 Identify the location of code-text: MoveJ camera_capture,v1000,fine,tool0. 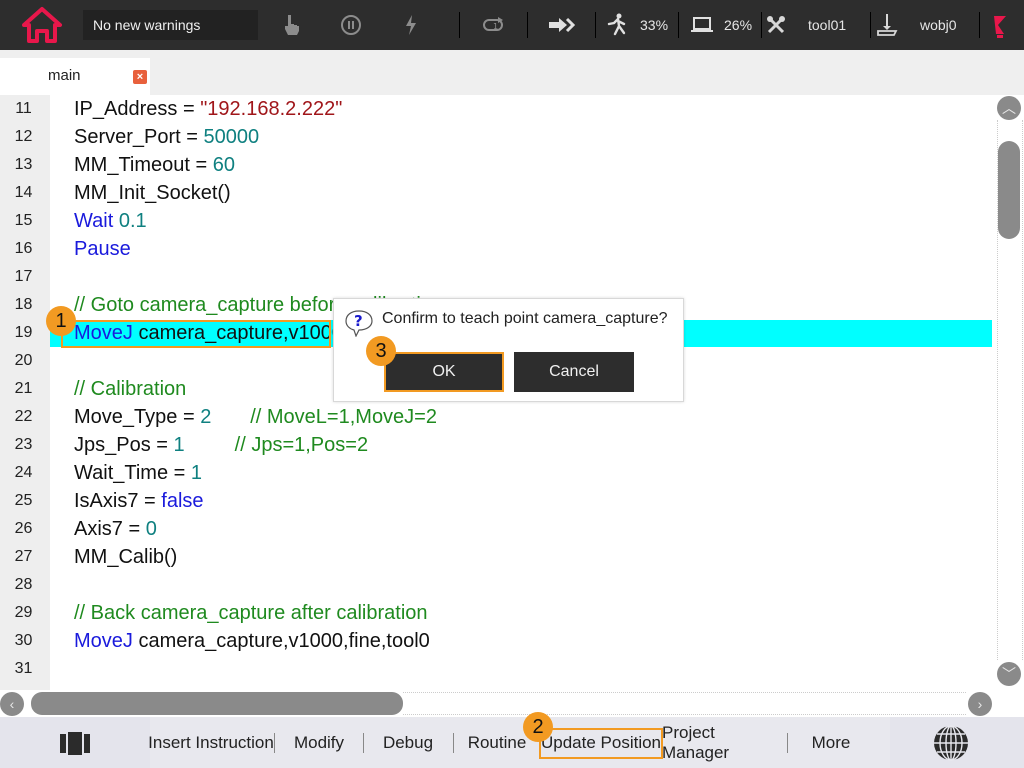
(252, 641).